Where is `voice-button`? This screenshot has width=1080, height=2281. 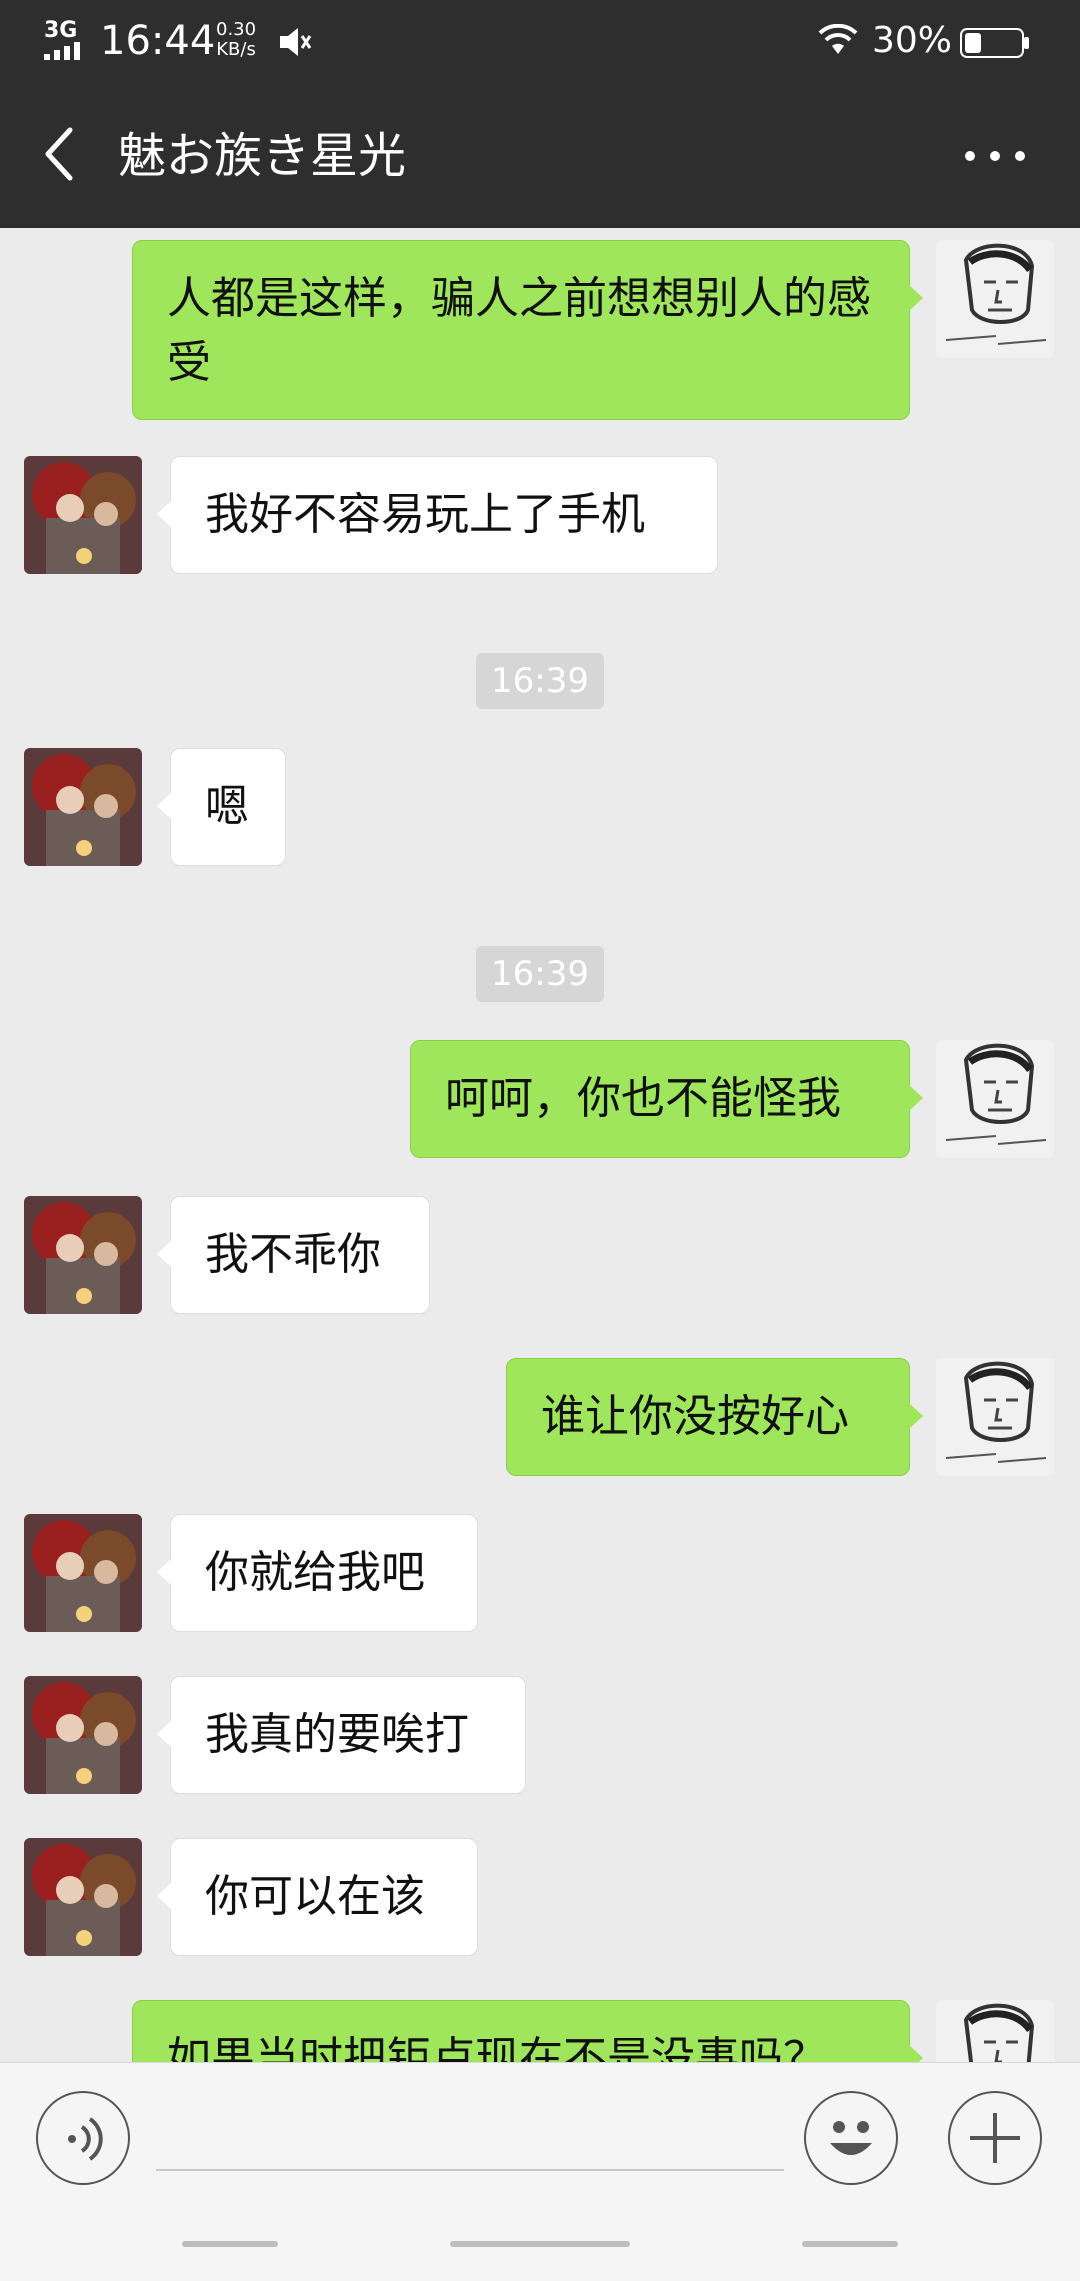 voice-button is located at coordinates (83, 2138).